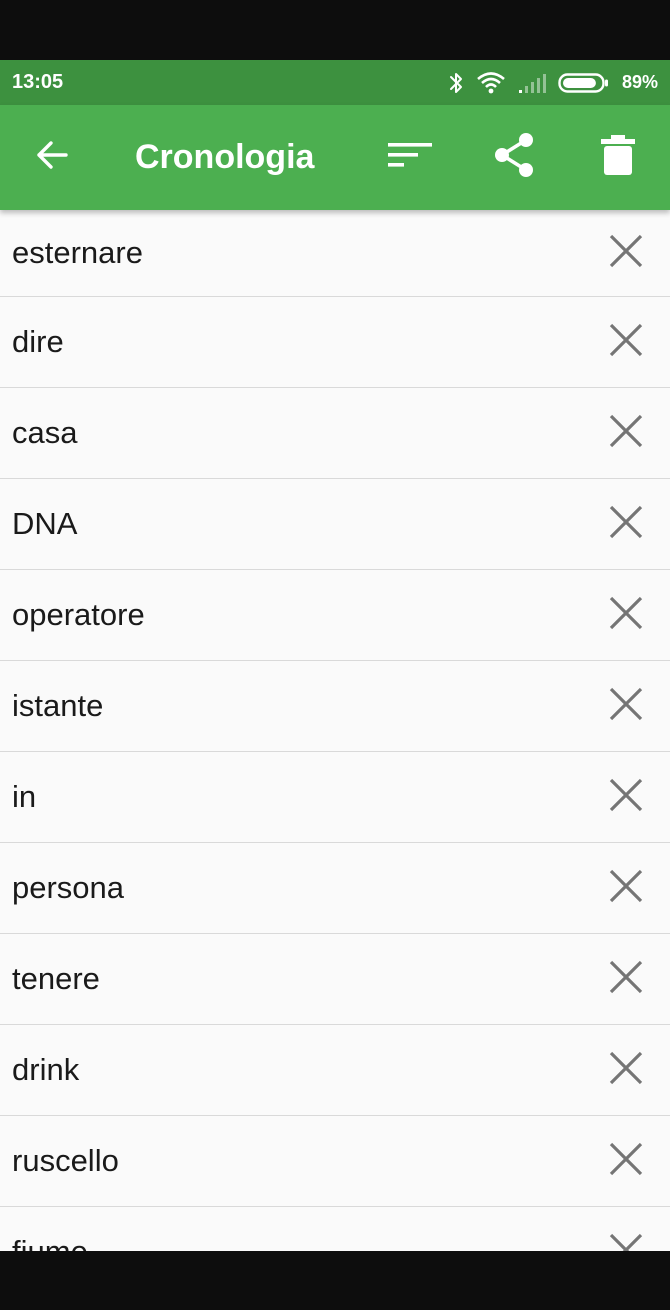 This screenshot has height=1310, width=670. Describe the element at coordinates (58, 705) in the screenshot. I see `history-word: istante` at that location.